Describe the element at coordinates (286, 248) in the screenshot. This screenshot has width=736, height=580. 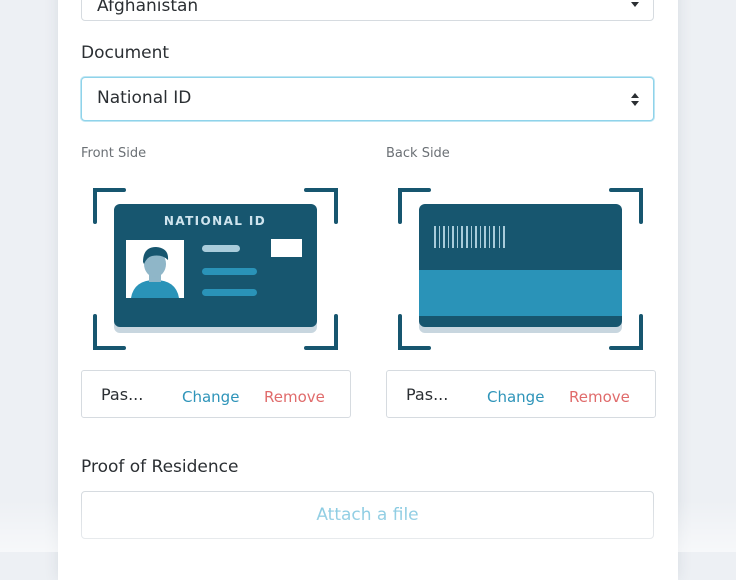
I see `card-chip` at that location.